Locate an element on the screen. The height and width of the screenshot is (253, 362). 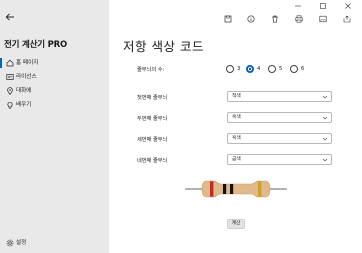
radio-6-bands: 6 is located at coordinates (305, 69).